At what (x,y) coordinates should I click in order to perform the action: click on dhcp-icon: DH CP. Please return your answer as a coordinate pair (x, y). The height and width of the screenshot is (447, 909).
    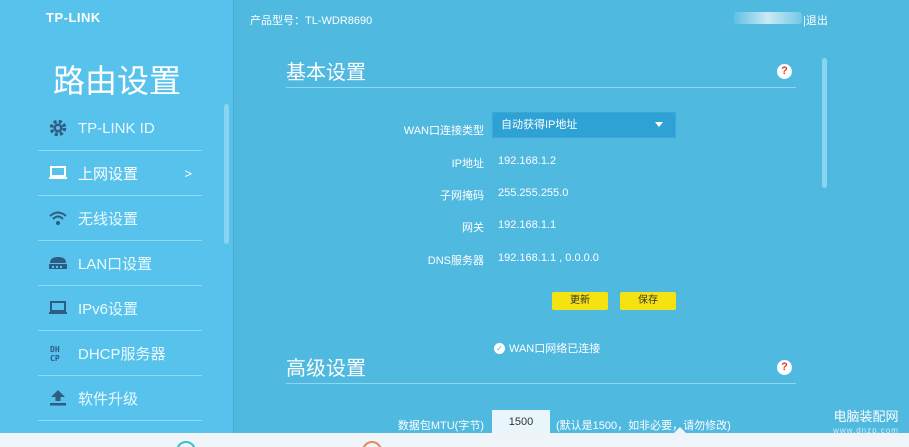
    Looking at the image, I should click on (58, 353).